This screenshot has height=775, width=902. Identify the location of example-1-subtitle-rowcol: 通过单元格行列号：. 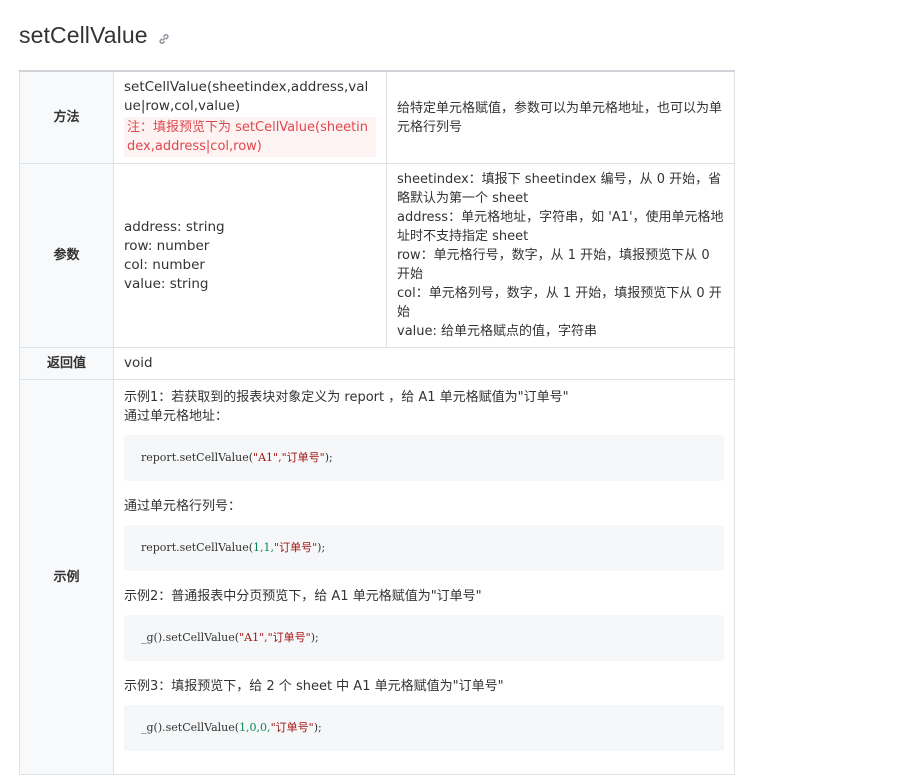
(183, 506).